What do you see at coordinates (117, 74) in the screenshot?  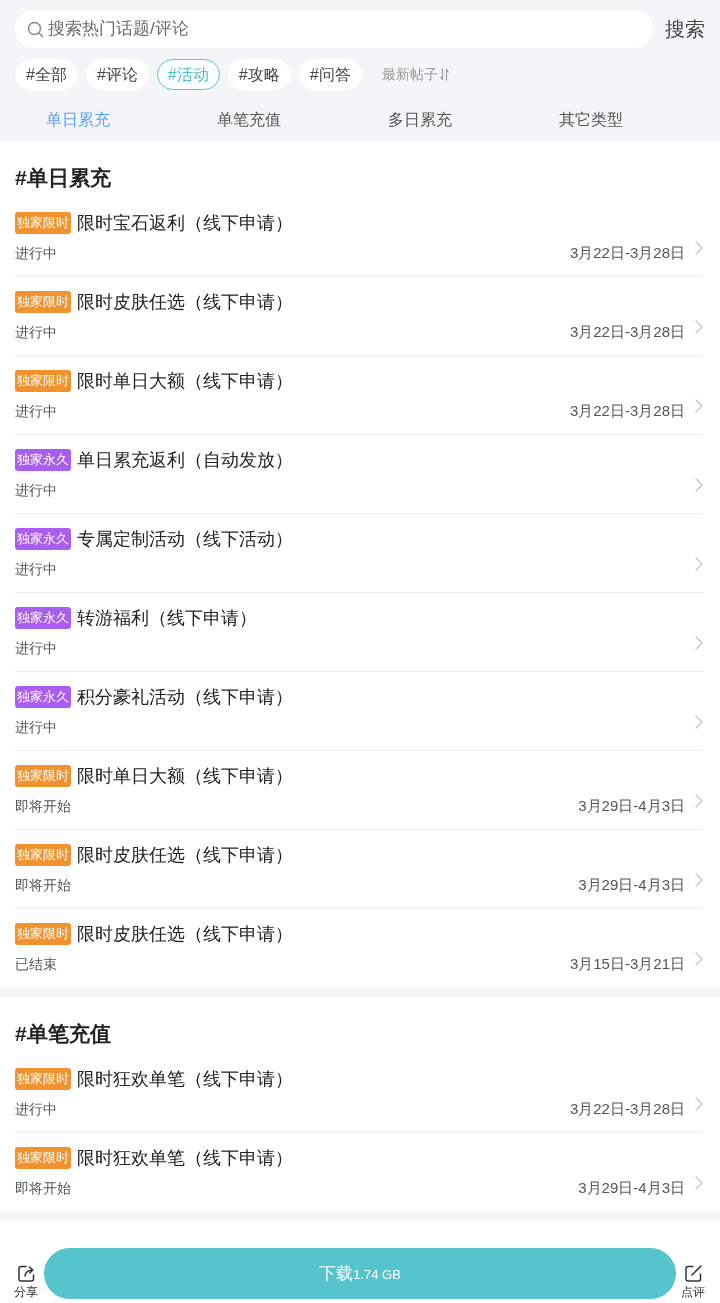 I see `filter-chip: #评论` at bounding box center [117, 74].